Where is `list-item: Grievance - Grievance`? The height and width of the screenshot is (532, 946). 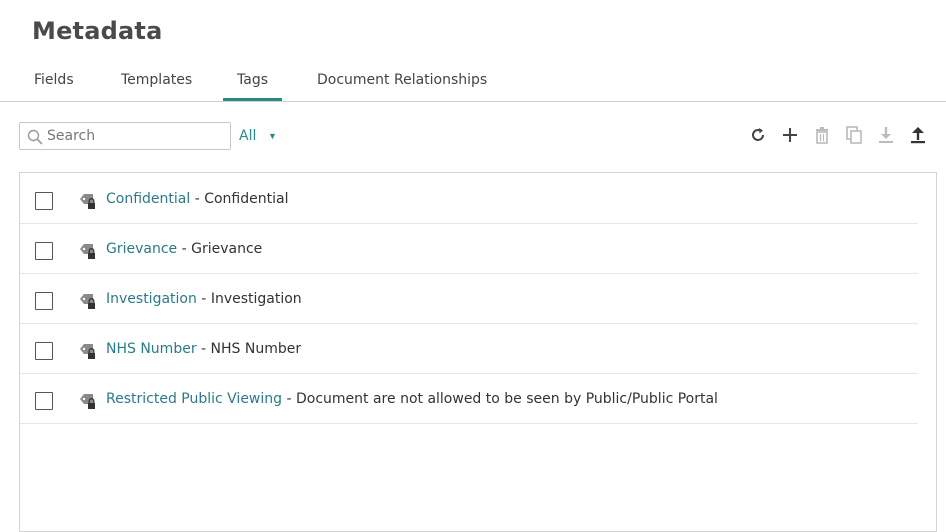 list-item: Grievance - Grievance is located at coordinates (469, 249).